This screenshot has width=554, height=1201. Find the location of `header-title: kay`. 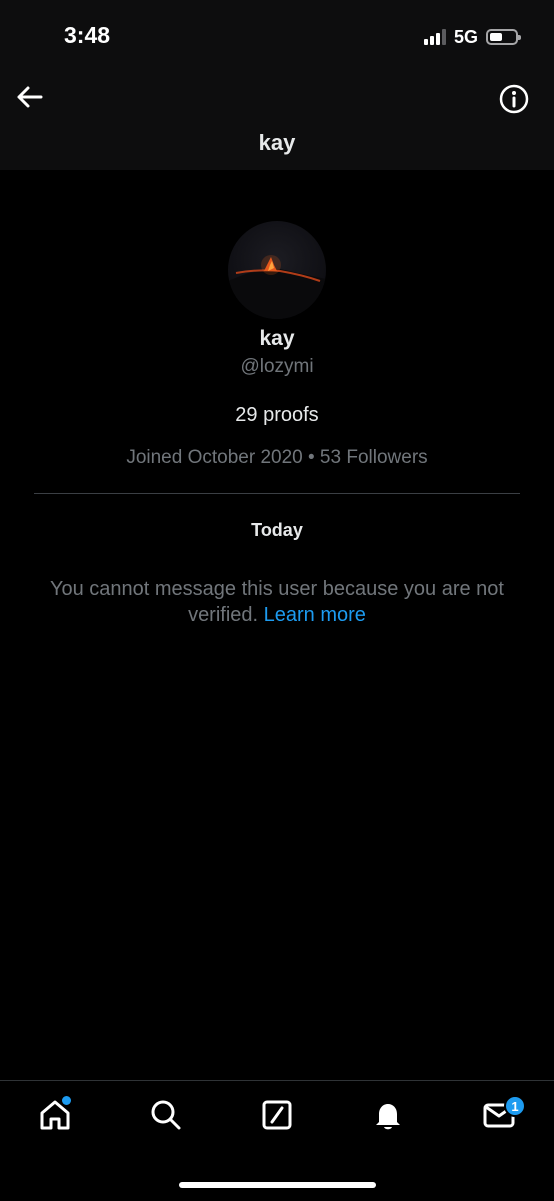

header-title: kay is located at coordinates (277, 142).